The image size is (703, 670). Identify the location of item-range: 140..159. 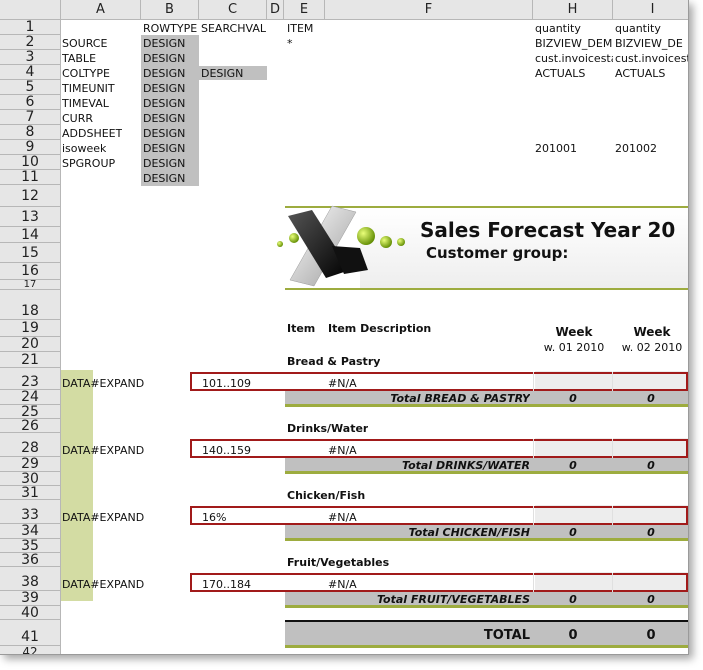
(226, 450).